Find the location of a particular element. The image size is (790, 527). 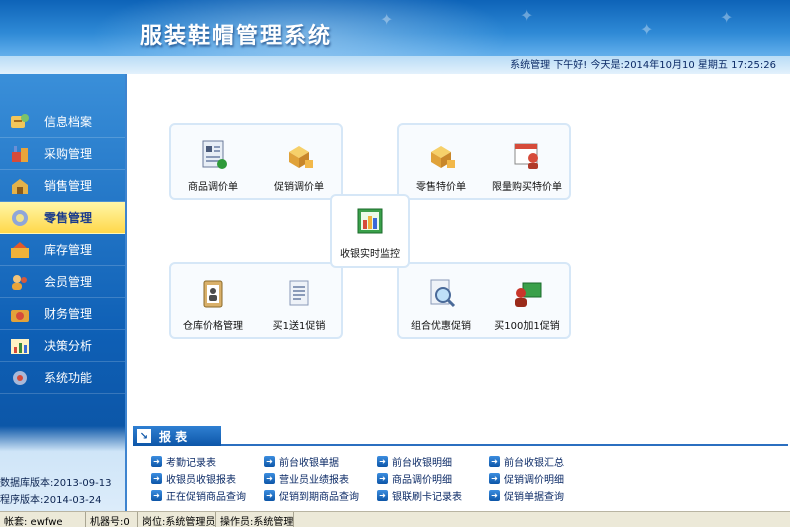

report-link: ➜ 促销单据查询 is located at coordinates (526, 495).